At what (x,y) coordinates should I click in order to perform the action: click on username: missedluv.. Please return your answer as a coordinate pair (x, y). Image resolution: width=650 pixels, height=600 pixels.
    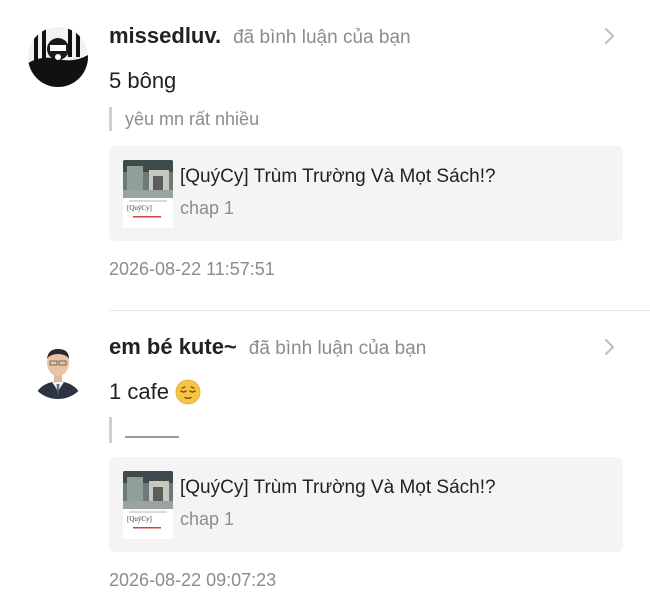
    Looking at the image, I should click on (165, 36).